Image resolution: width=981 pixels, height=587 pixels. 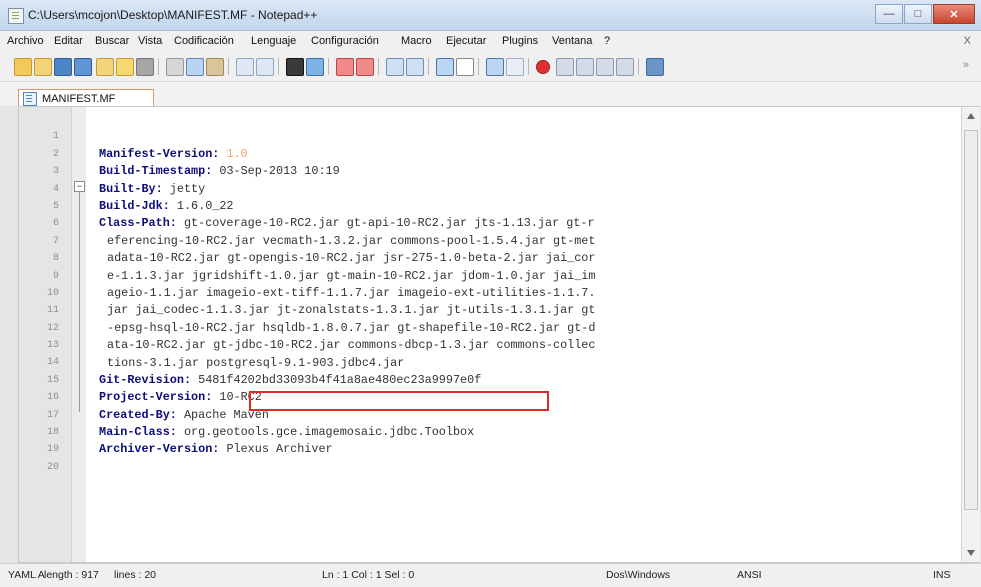 What do you see at coordinates (572, 41) in the screenshot?
I see `menu-ventana: Ventana` at bounding box center [572, 41].